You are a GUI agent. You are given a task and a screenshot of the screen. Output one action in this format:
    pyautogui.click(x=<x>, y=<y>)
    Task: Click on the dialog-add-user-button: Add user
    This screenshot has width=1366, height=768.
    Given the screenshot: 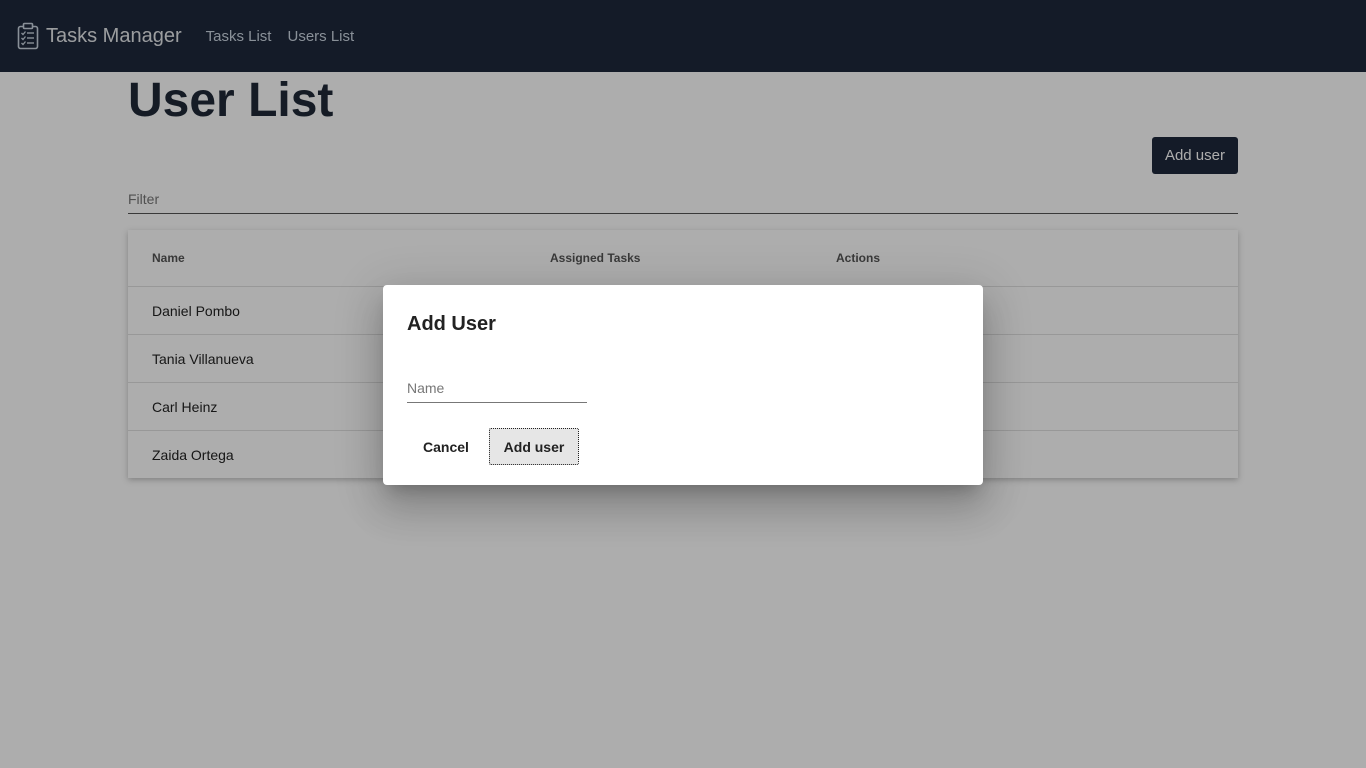 What is the action you would take?
    pyautogui.click(x=534, y=446)
    